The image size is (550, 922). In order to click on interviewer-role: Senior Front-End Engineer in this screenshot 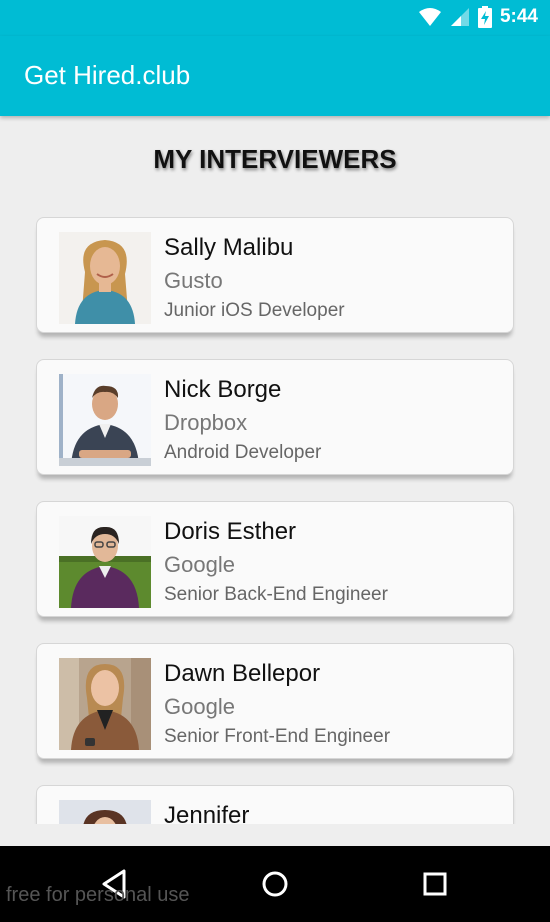, I will do `click(277, 736)`.